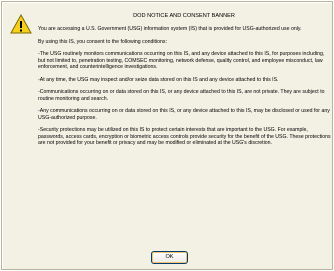  What do you see at coordinates (169, 257) in the screenshot?
I see `ok-button: OK` at bounding box center [169, 257].